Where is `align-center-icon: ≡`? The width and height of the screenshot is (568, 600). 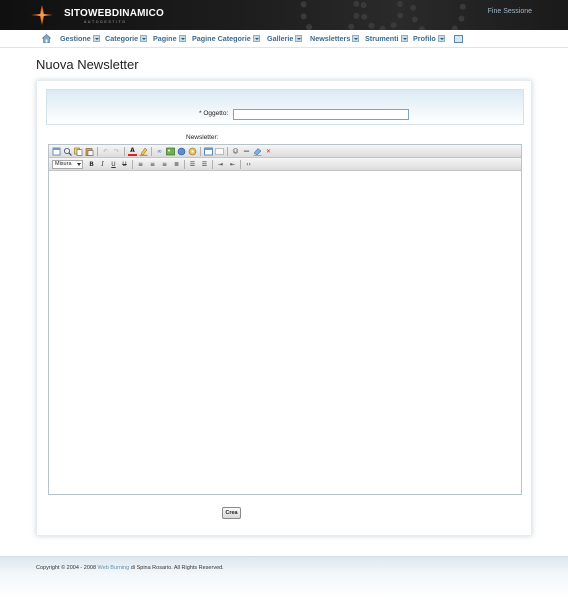 align-center-icon: ≡ is located at coordinates (152, 164).